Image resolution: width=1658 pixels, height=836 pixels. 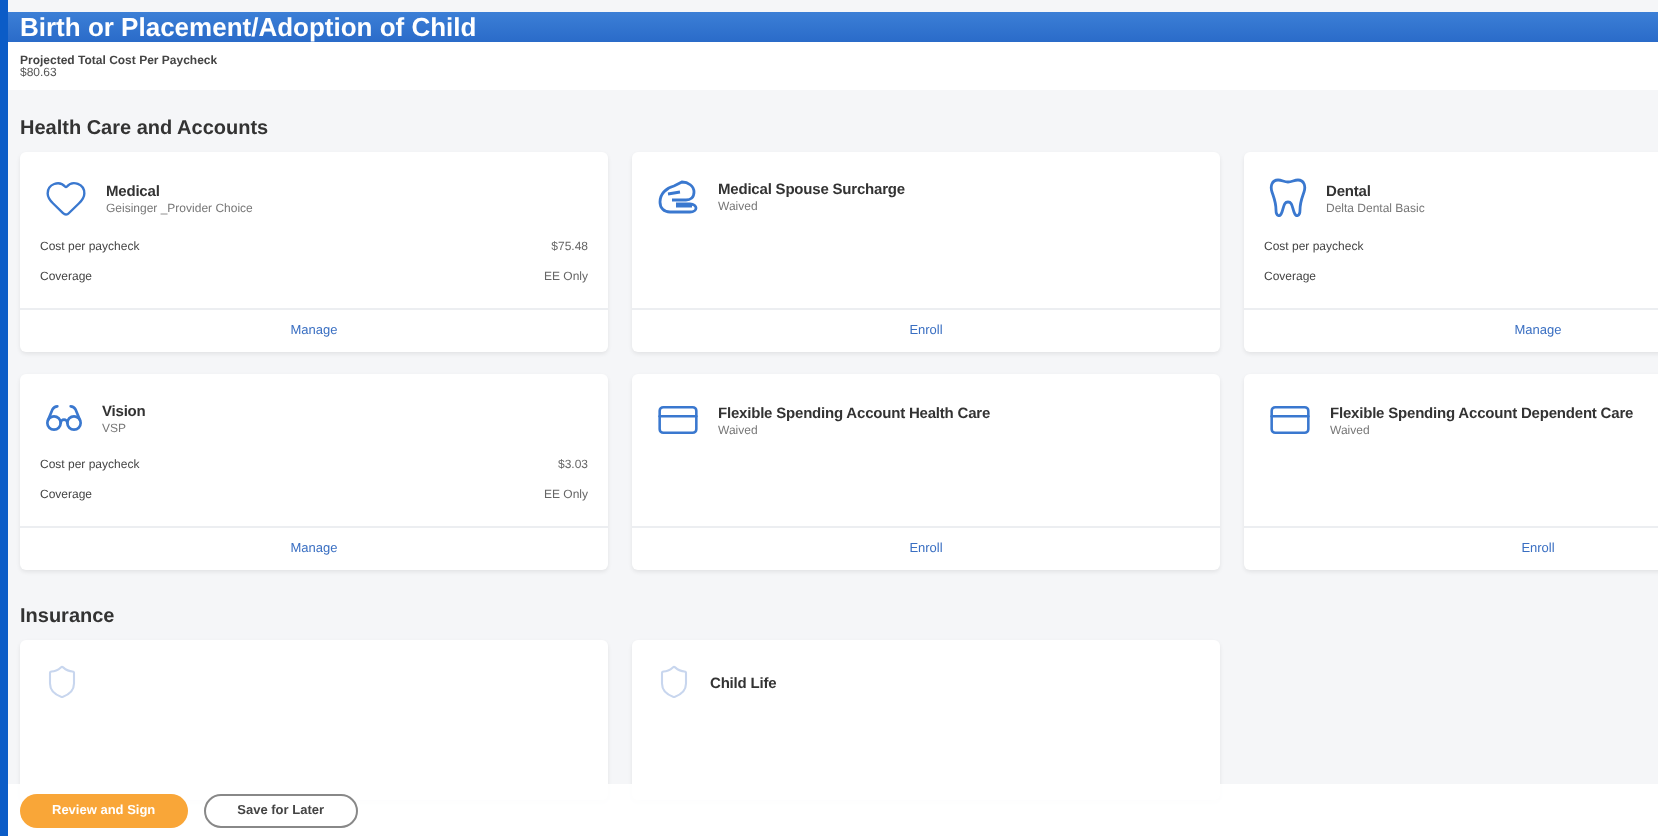 I want to click on section-title: Insurance, so click(x=67, y=617).